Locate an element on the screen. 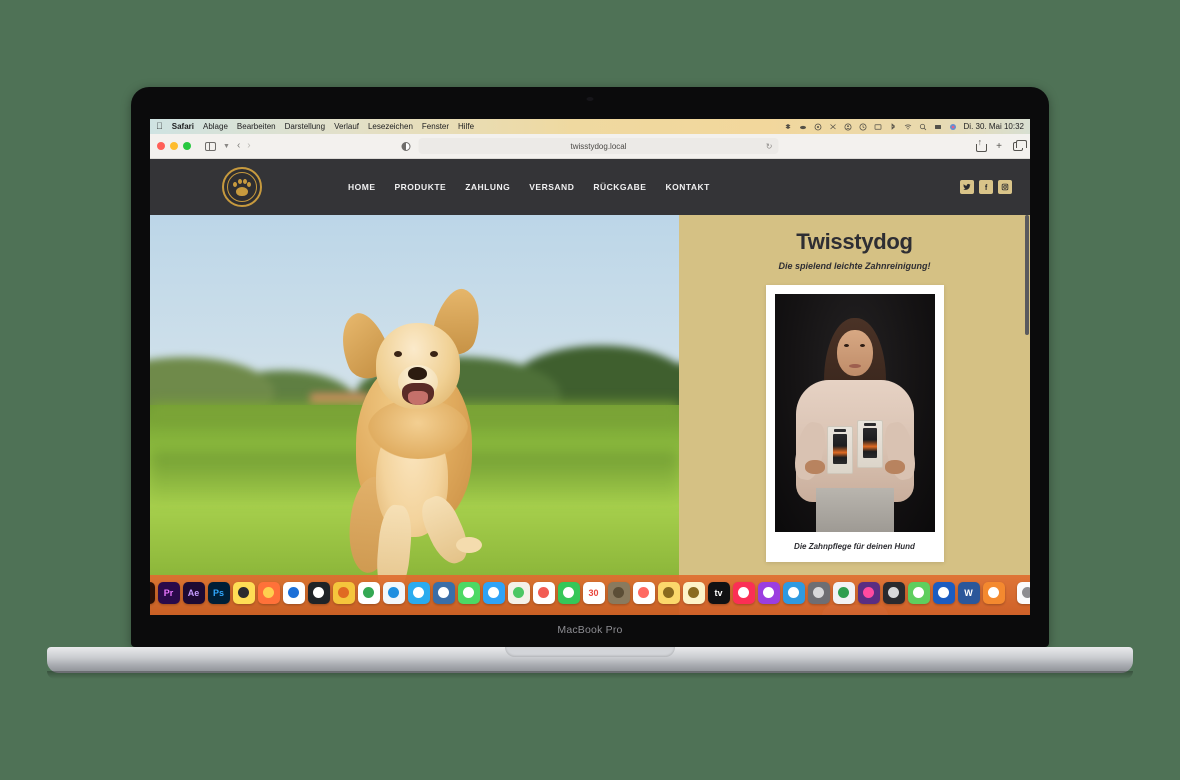 This screenshot has height=780, width=1180. nav-item-home: HOME is located at coordinates (362, 187).